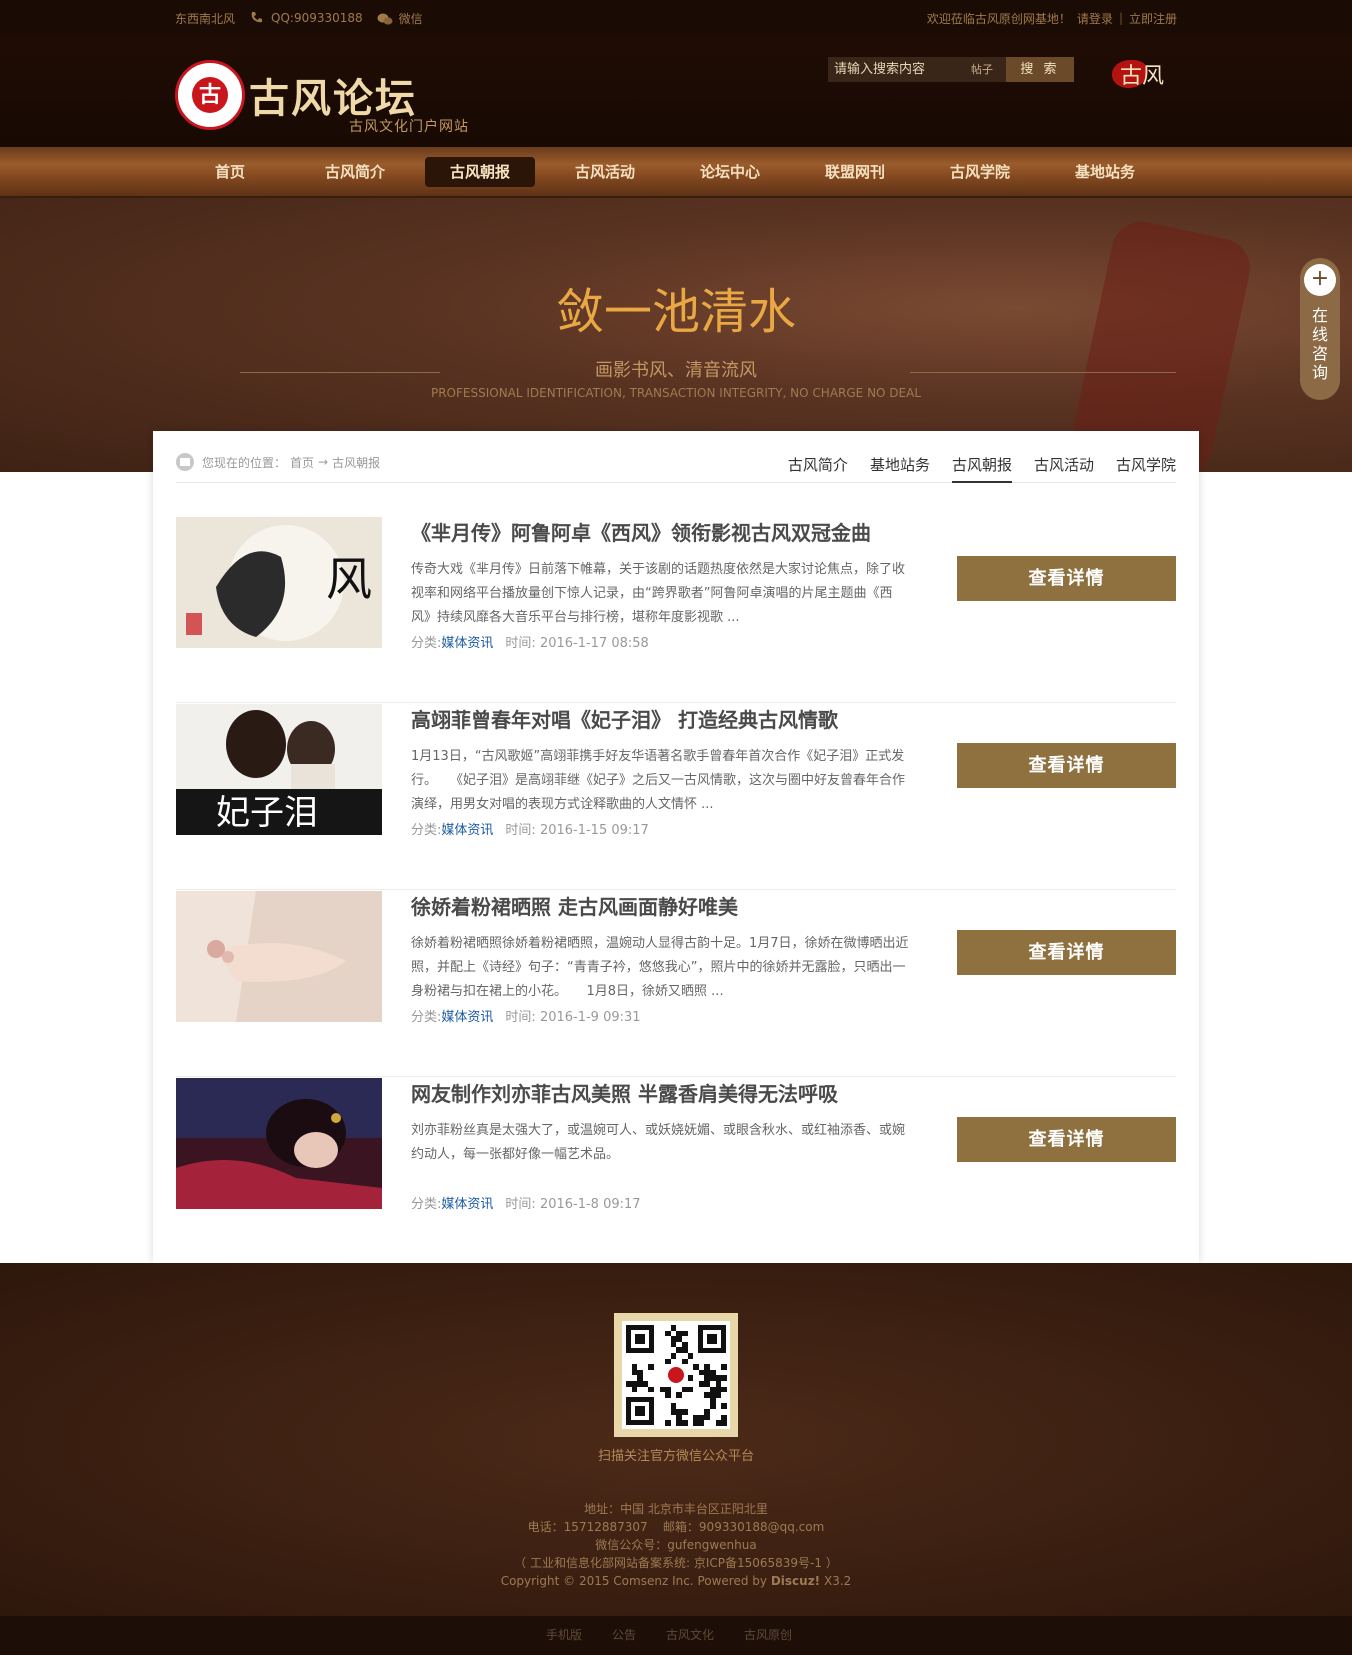 This screenshot has width=1352, height=1655. I want to click on article-meta: 分类:媒体资讯 时间: 2016-1-17 08:58, so click(530, 641).